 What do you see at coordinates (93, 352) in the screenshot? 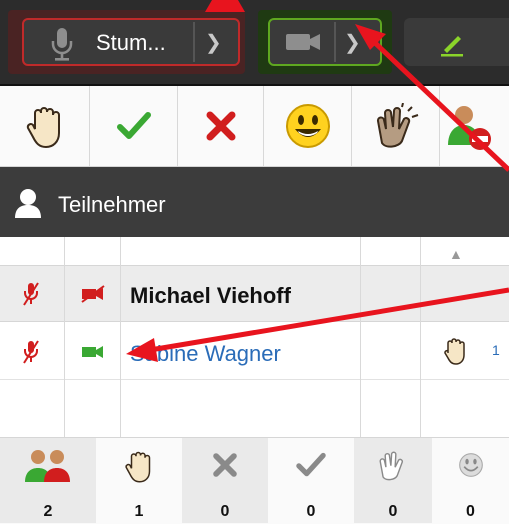
I see `camera-on-icon` at bounding box center [93, 352].